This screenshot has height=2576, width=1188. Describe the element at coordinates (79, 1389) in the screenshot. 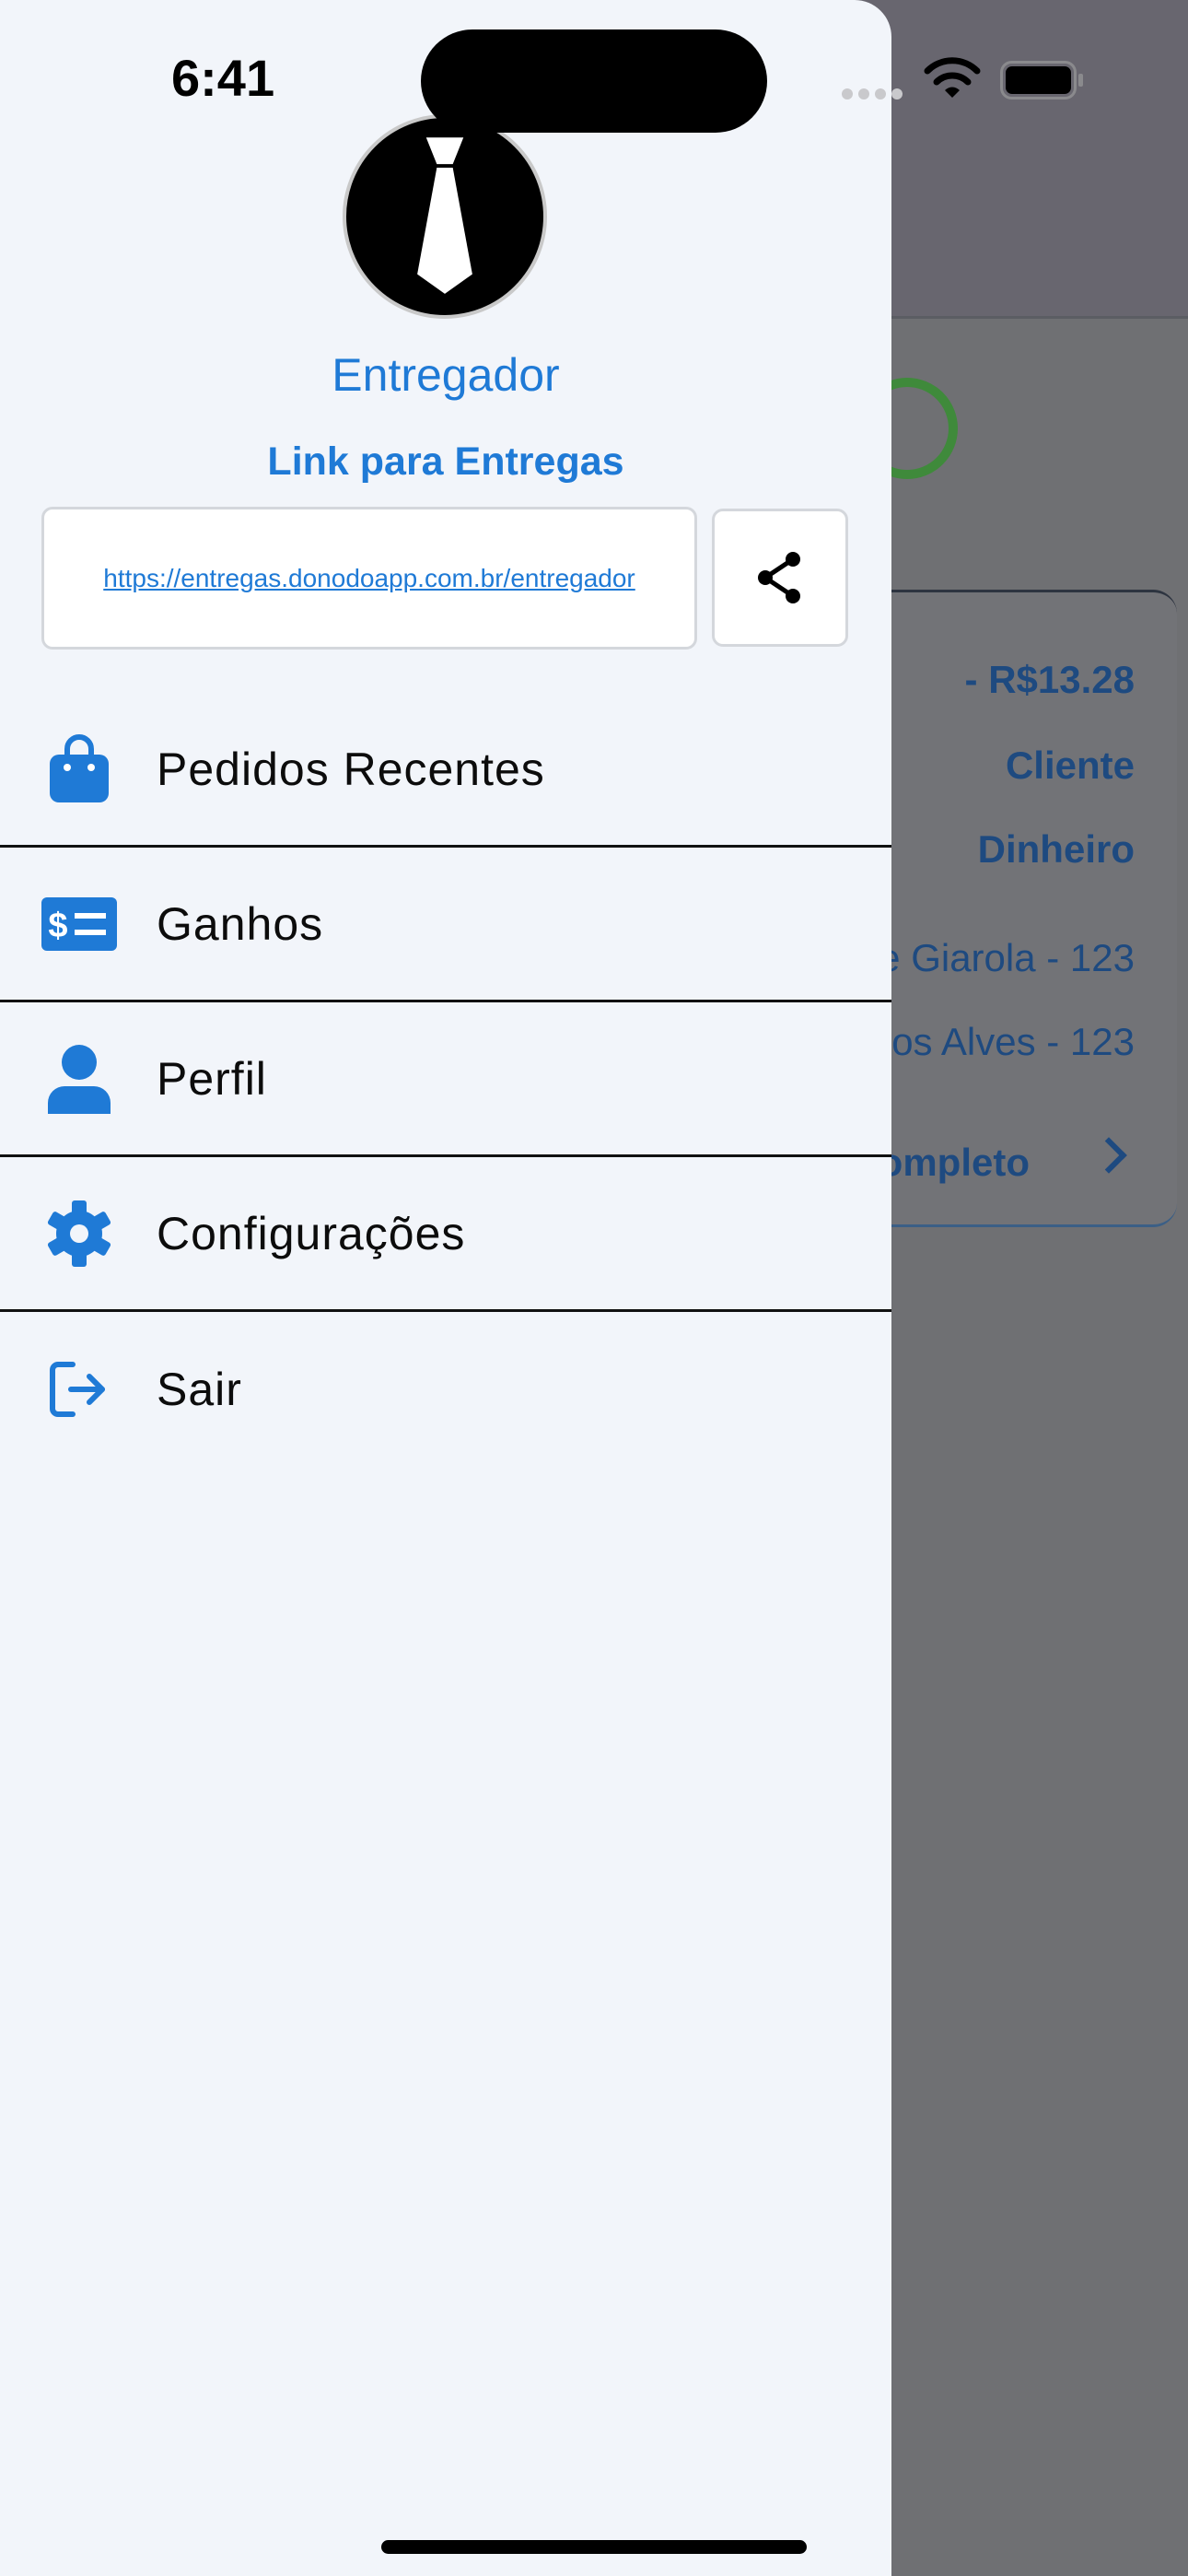

I see `logout-icon` at that location.